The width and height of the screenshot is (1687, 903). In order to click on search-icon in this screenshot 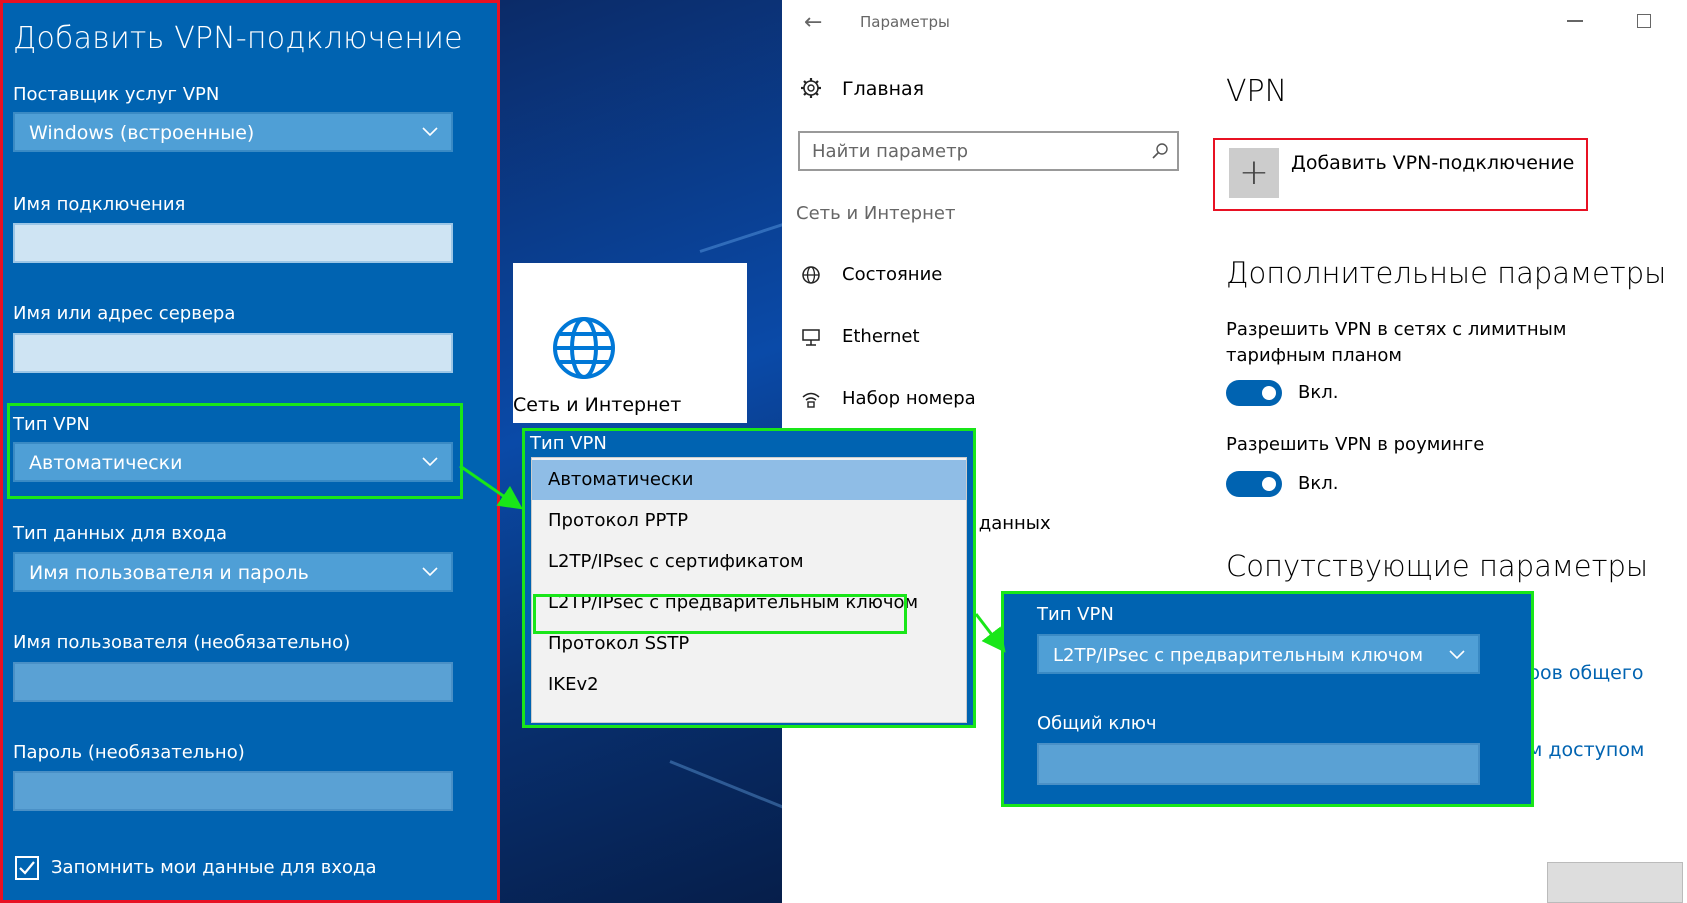, I will do `click(1160, 151)`.